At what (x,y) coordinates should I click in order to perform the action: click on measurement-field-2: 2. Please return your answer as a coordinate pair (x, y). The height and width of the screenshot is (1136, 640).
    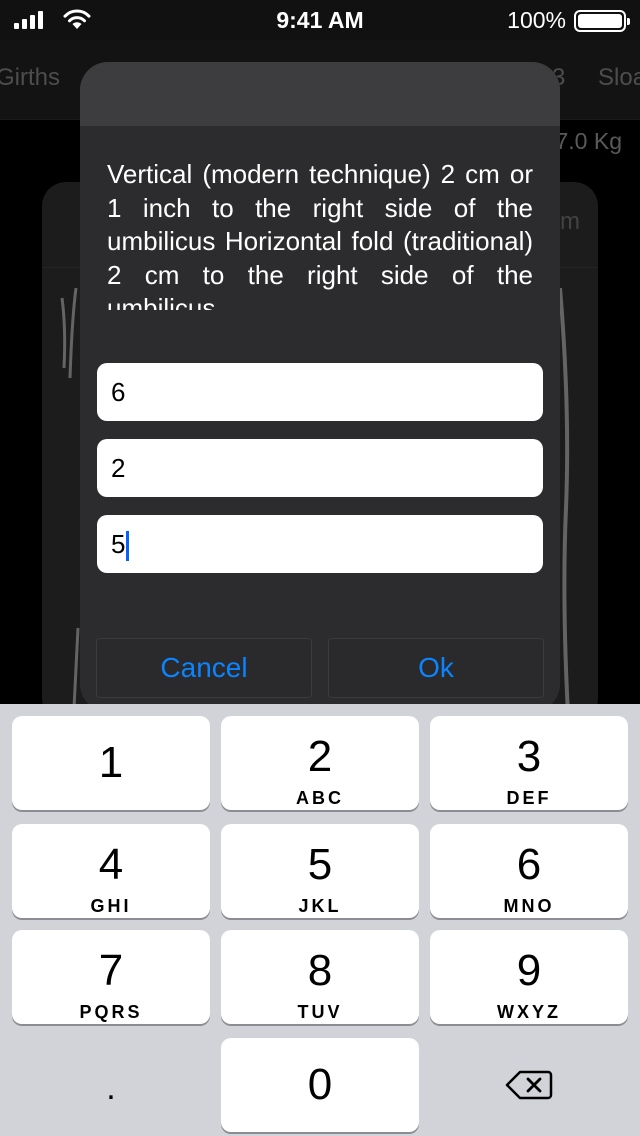
    Looking at the image, I should click on (320, 468).